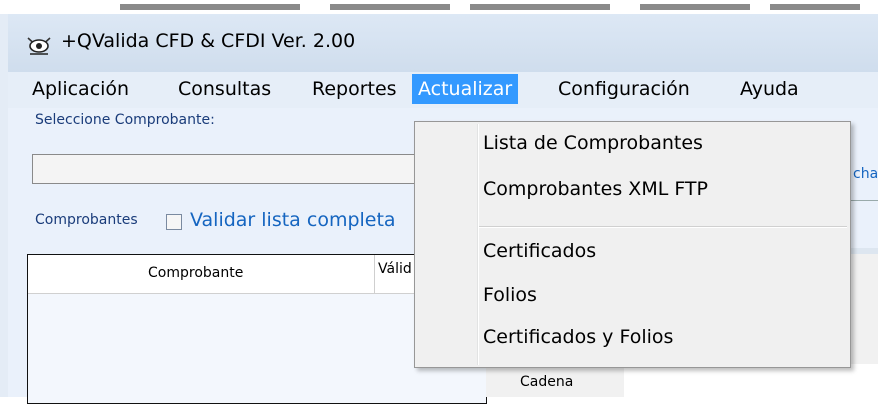  What do you see at coordinates (465, 89) in the screenshot?
I see `menu-actualizar: Actualizar` at bounding box center [465, 89].